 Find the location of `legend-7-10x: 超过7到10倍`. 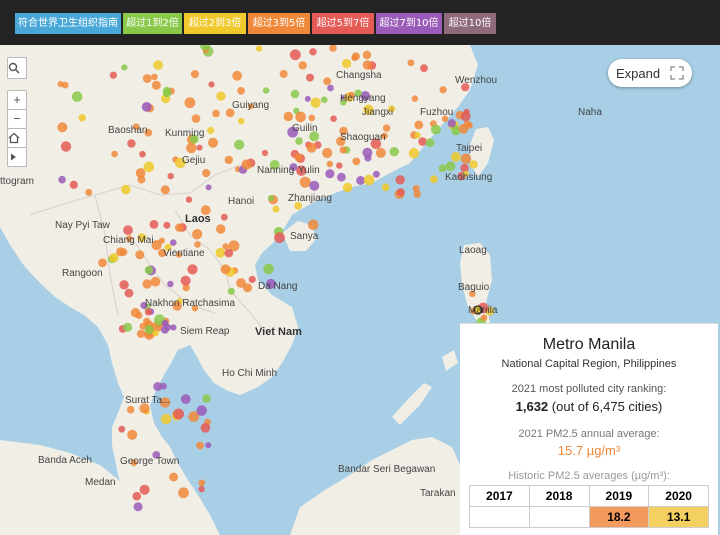

legend-7-10x: 超过7到10倍 is located at coordinates (409, 23).